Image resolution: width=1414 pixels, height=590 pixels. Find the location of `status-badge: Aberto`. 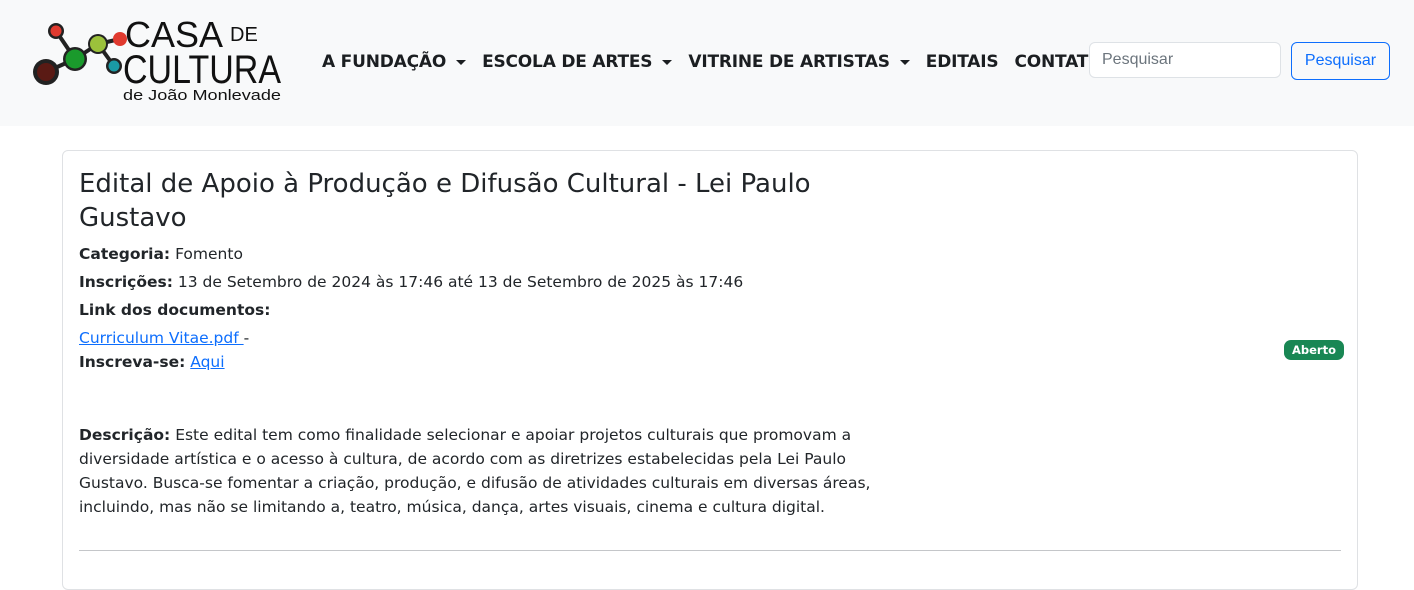

status-badge: Aberto is located at coordinates (1314, 350).